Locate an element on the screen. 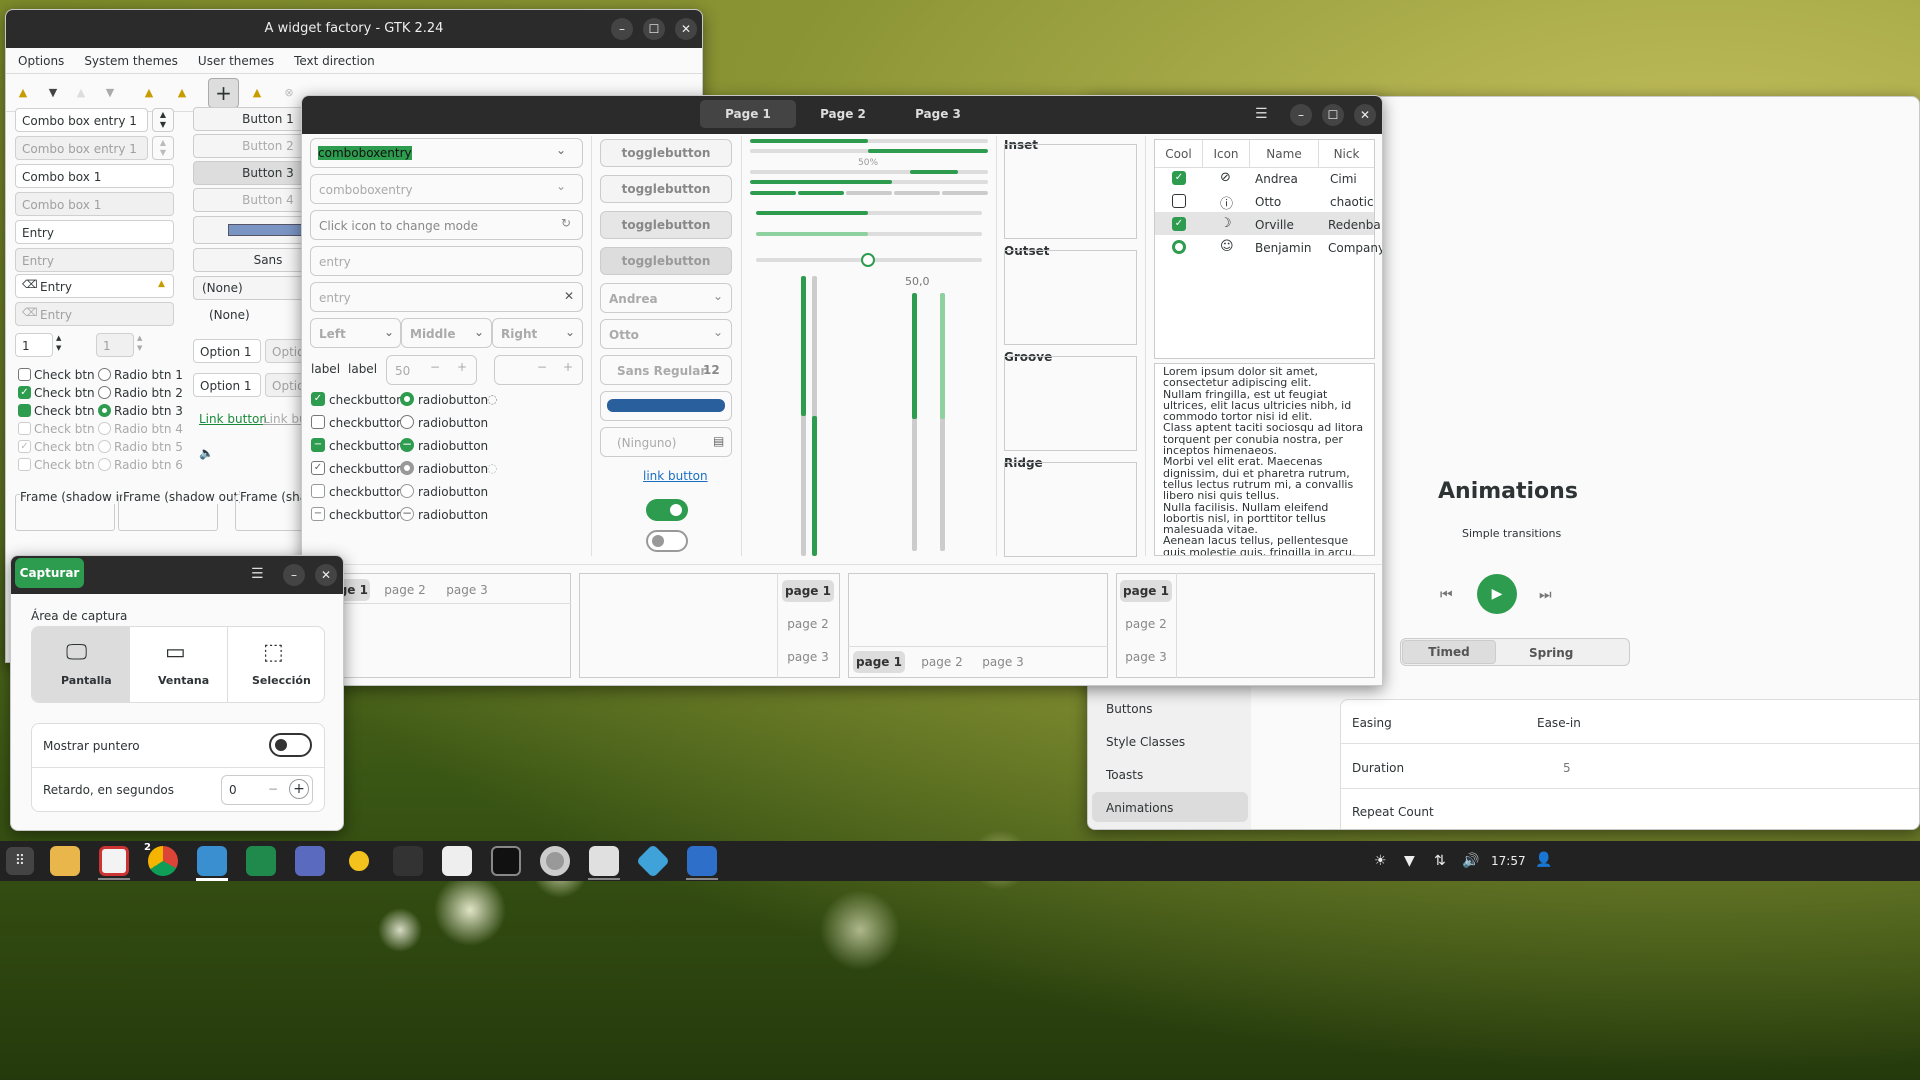 The width and height of the screenshot is (1920, 1080). app-grid-button: ⠿ is located at coordinates (20, 861).